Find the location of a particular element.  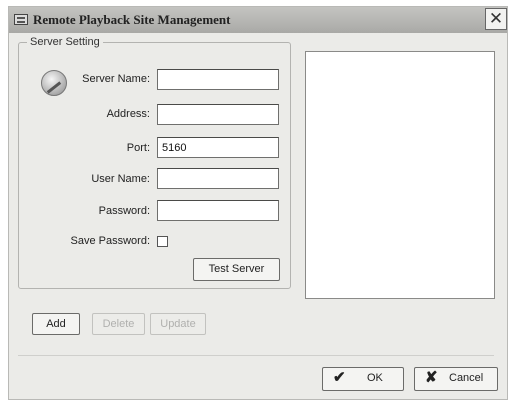

checkmark-icon: ✔ is located at coordinates (339, 377).